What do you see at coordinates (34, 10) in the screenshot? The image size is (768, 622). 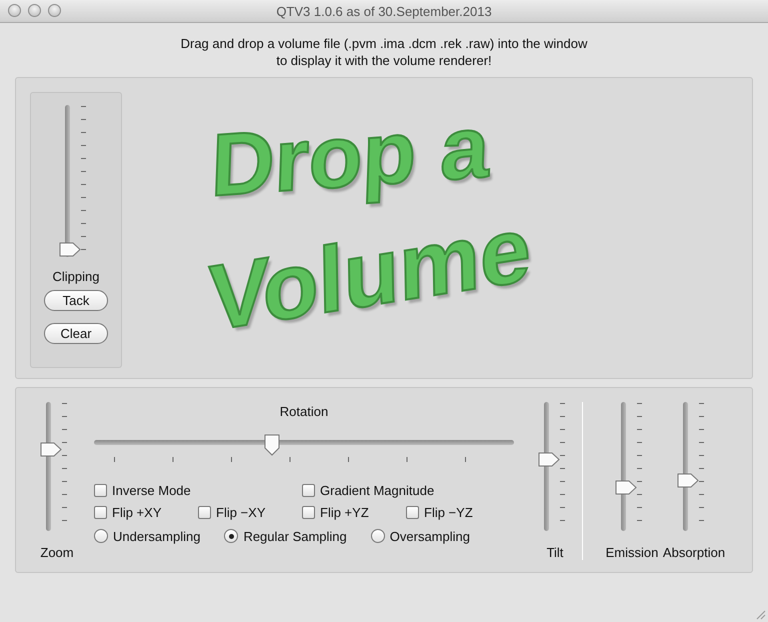 I see `minimize-button` at bounding box center [34, 10].